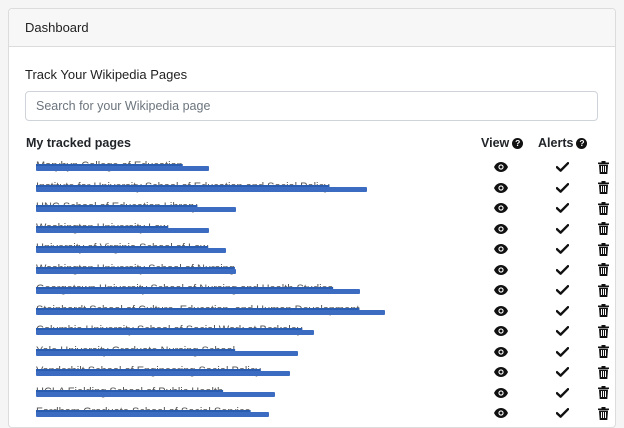 This screenshot has height=428, width=624. I want to click on tracked-page-link: UCLA Fielding School of Public Health, so click(155, 393).